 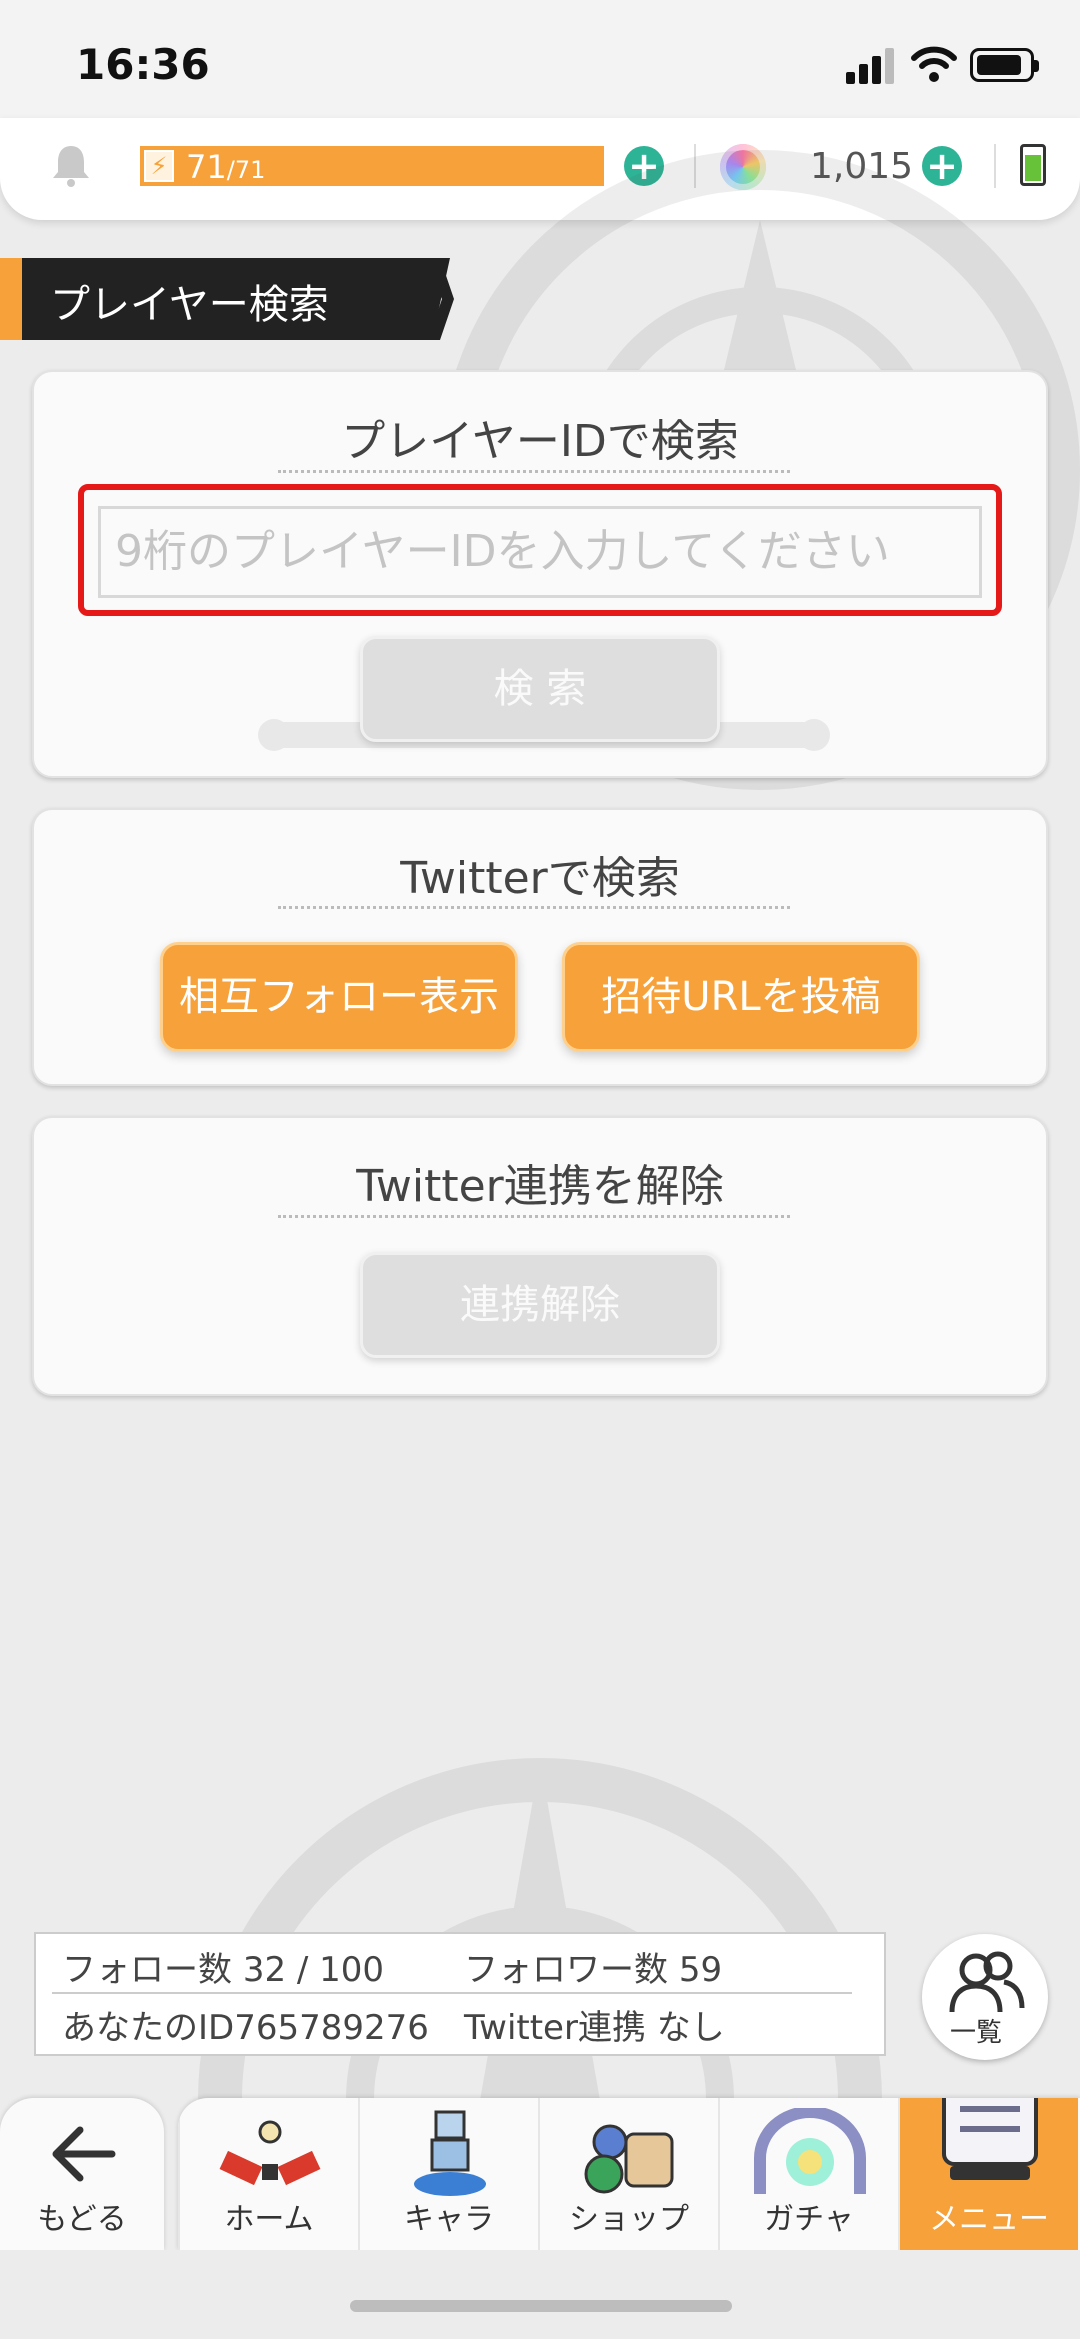 I want to click on bottom-nav: ホーム キャラ ショップ ガチャ メニュー, so click(x=629, y=2174).